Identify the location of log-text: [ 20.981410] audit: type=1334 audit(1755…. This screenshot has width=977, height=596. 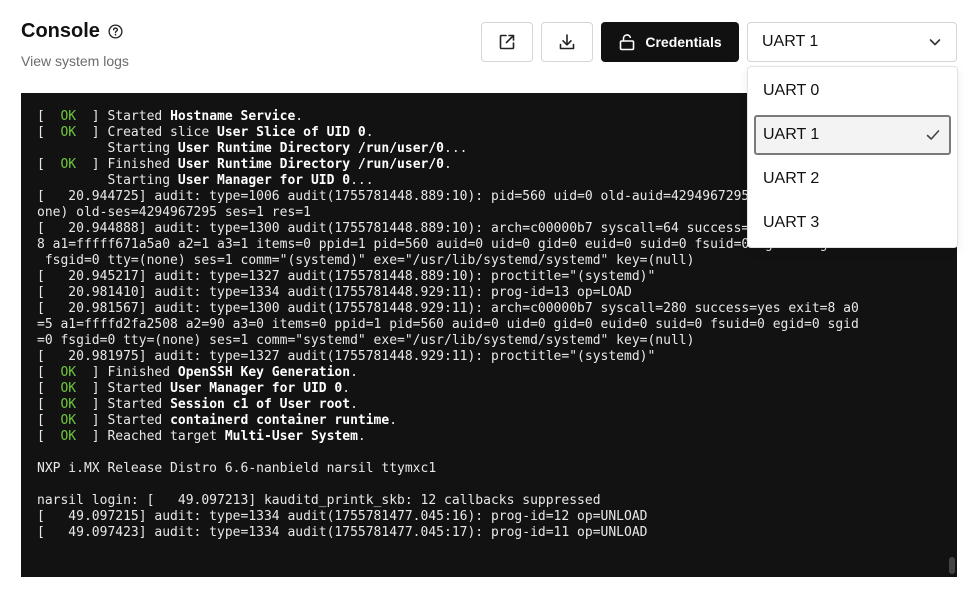
(334, 292).